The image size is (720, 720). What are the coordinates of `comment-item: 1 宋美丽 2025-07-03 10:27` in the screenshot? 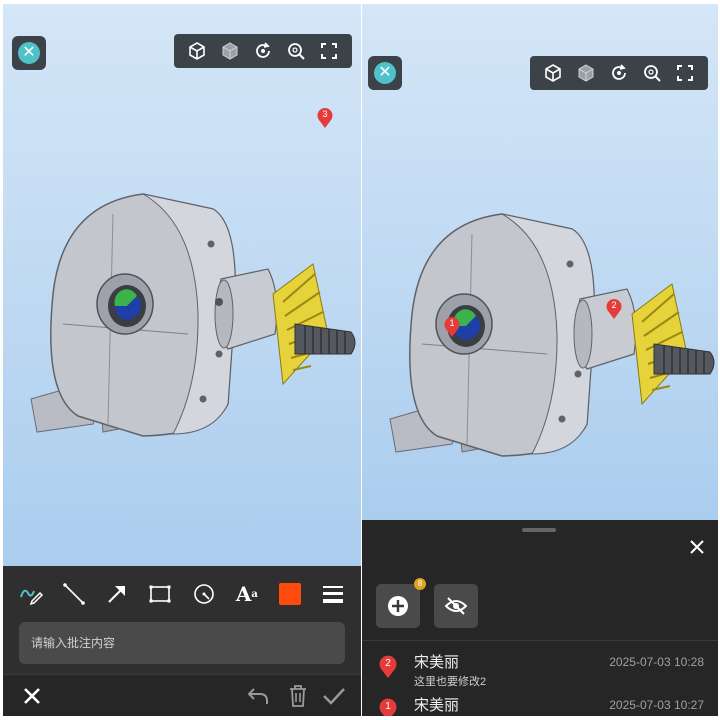 It's located at (540, 702).